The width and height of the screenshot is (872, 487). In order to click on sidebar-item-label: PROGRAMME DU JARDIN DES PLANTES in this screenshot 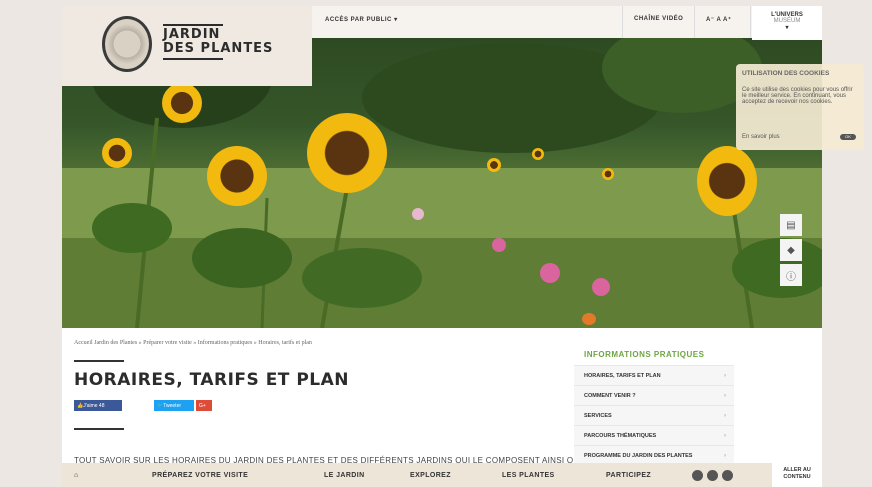, I will do `click(638, 455)`.